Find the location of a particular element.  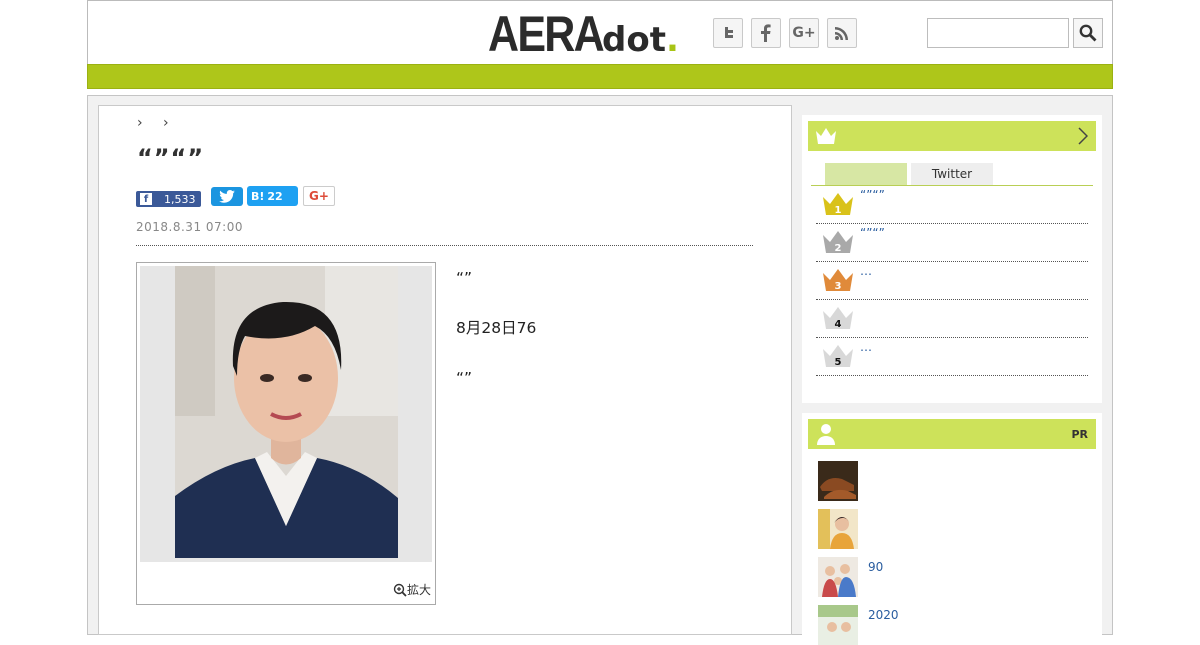

pr-thumb-woman is located at coordinates (838, 529).